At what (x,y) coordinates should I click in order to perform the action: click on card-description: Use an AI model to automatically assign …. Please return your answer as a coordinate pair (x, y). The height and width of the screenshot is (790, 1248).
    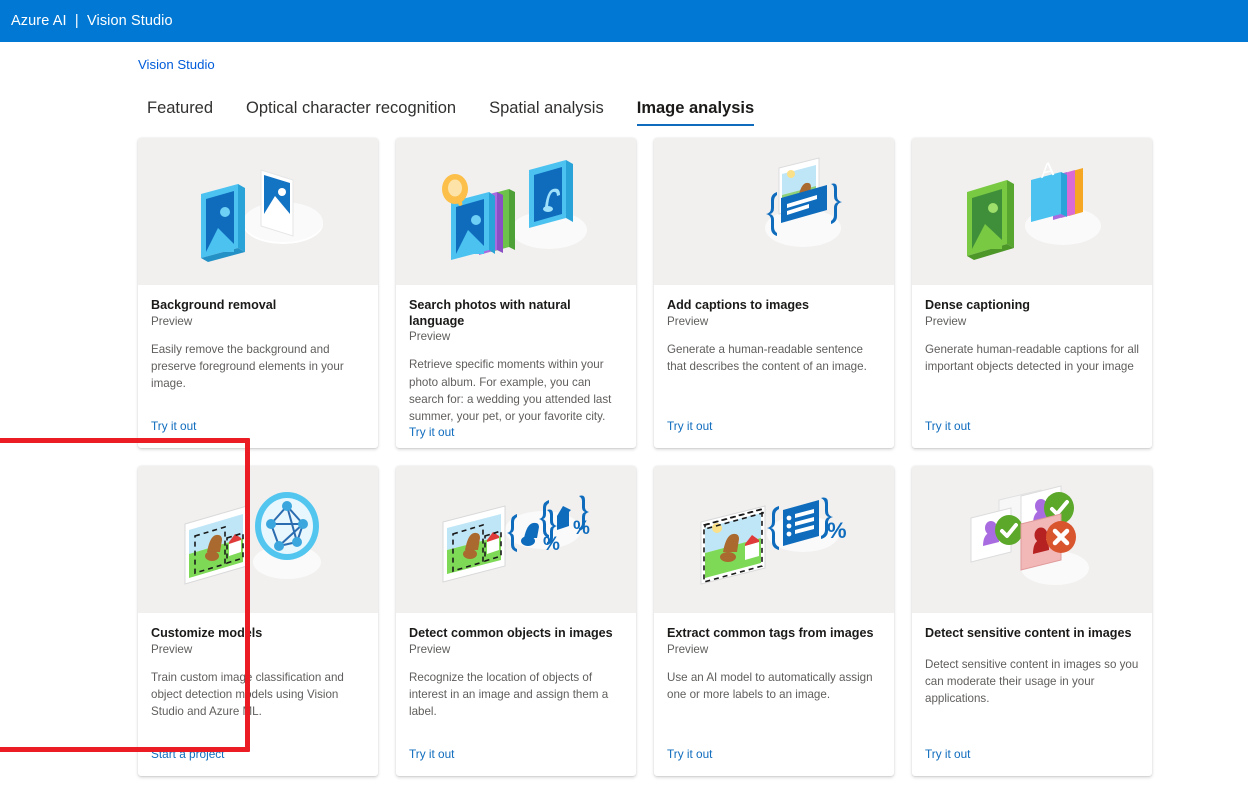
    Looking at the image, I should click on (770, 685).